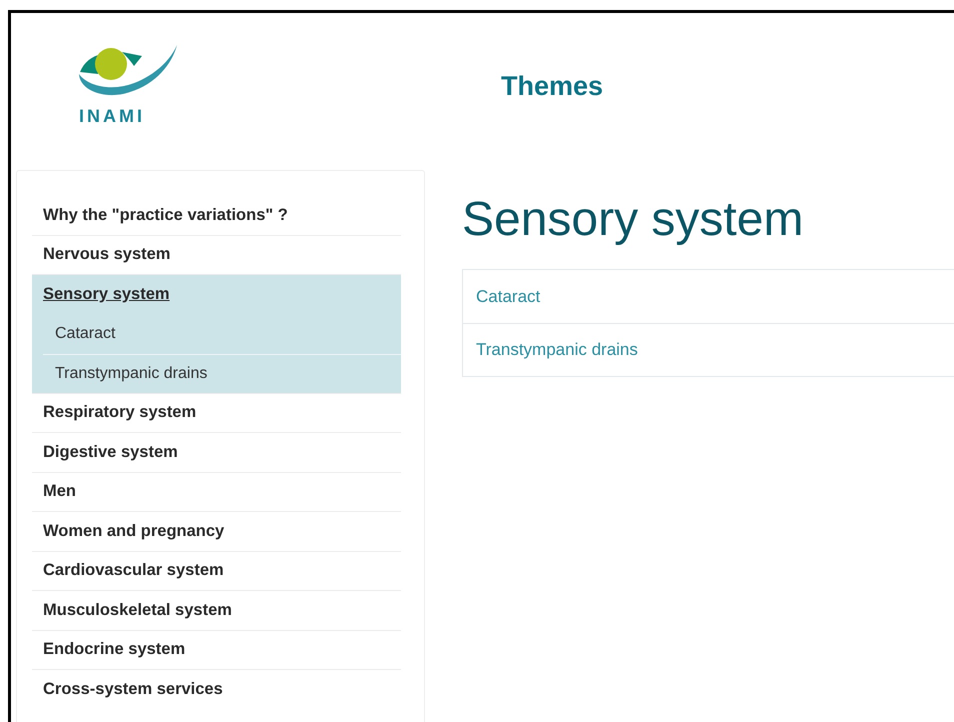  I want to click on nav-item: Respiratory system, so click(216, 413).